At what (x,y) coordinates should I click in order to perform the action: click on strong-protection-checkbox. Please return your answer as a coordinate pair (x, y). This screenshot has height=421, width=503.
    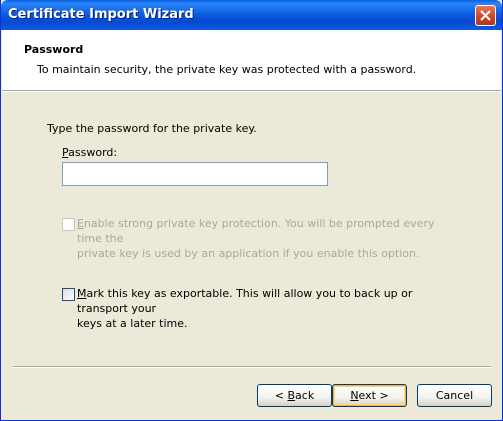
    Looking at the image, I should click on (68, 224).